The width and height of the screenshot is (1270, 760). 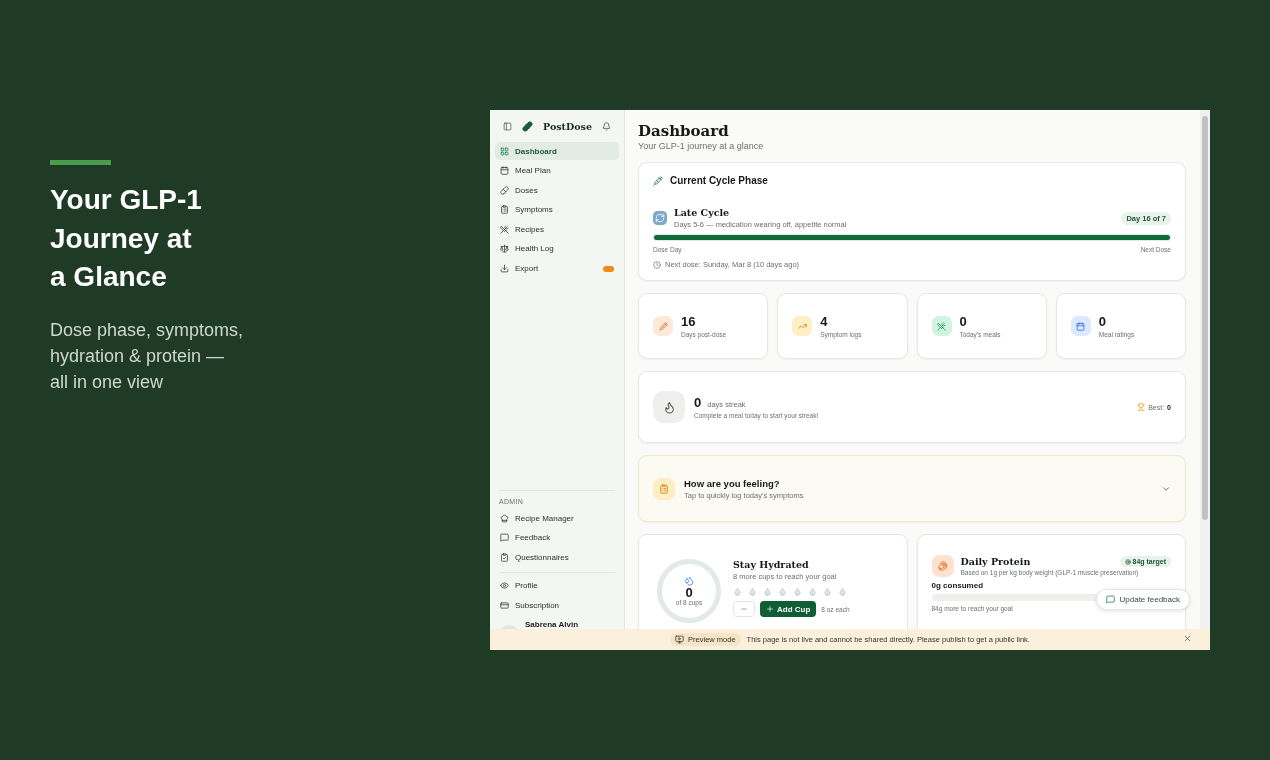 I want to click on card-title: Stay Hydrated, so click(x=771, y=564).